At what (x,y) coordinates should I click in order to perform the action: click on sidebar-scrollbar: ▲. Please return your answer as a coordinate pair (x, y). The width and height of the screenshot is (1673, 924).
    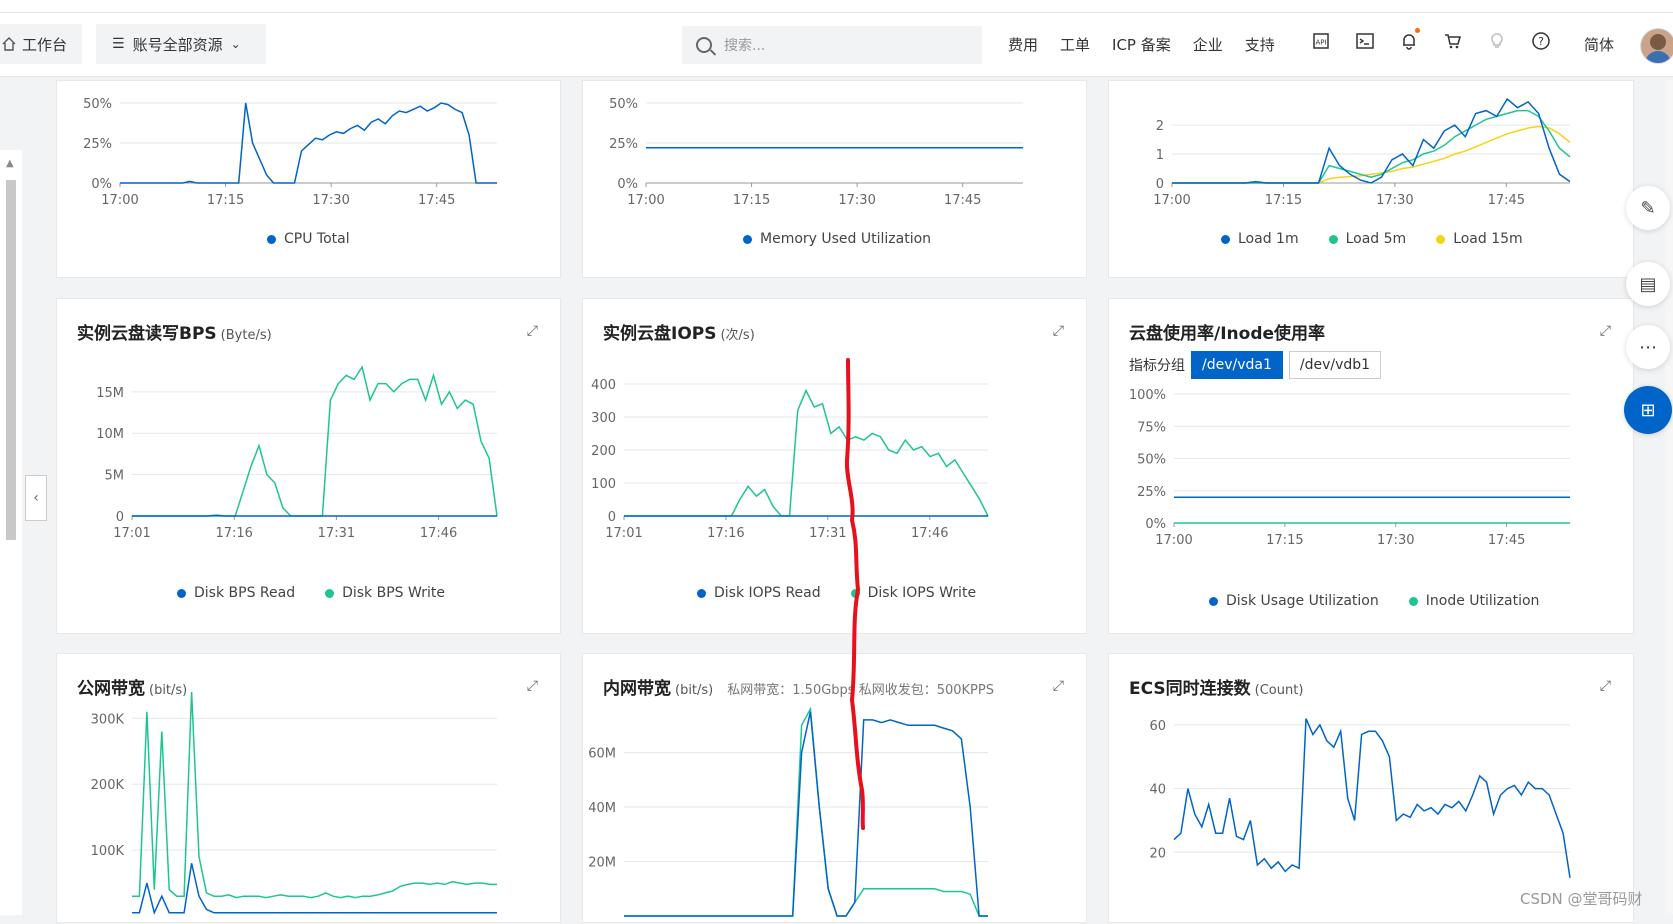
    Looking at the image, I should click on (11, 532).